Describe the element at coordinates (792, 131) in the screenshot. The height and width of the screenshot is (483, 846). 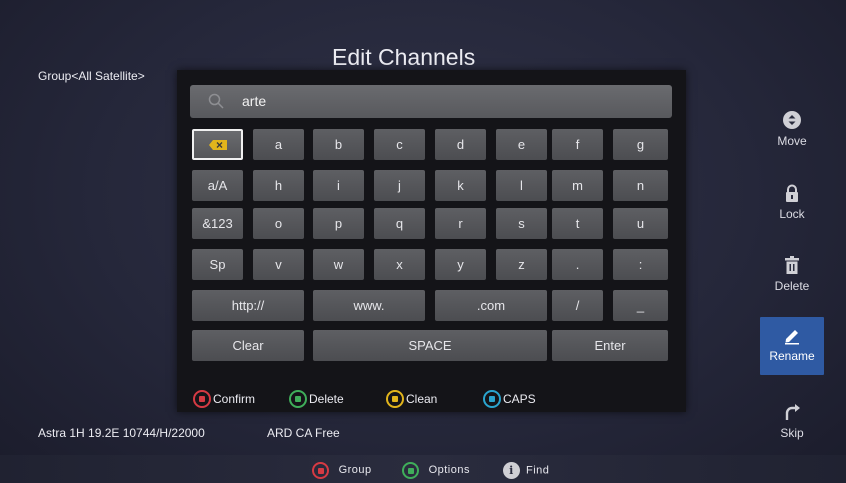
I see `move-button: Move` at that location.